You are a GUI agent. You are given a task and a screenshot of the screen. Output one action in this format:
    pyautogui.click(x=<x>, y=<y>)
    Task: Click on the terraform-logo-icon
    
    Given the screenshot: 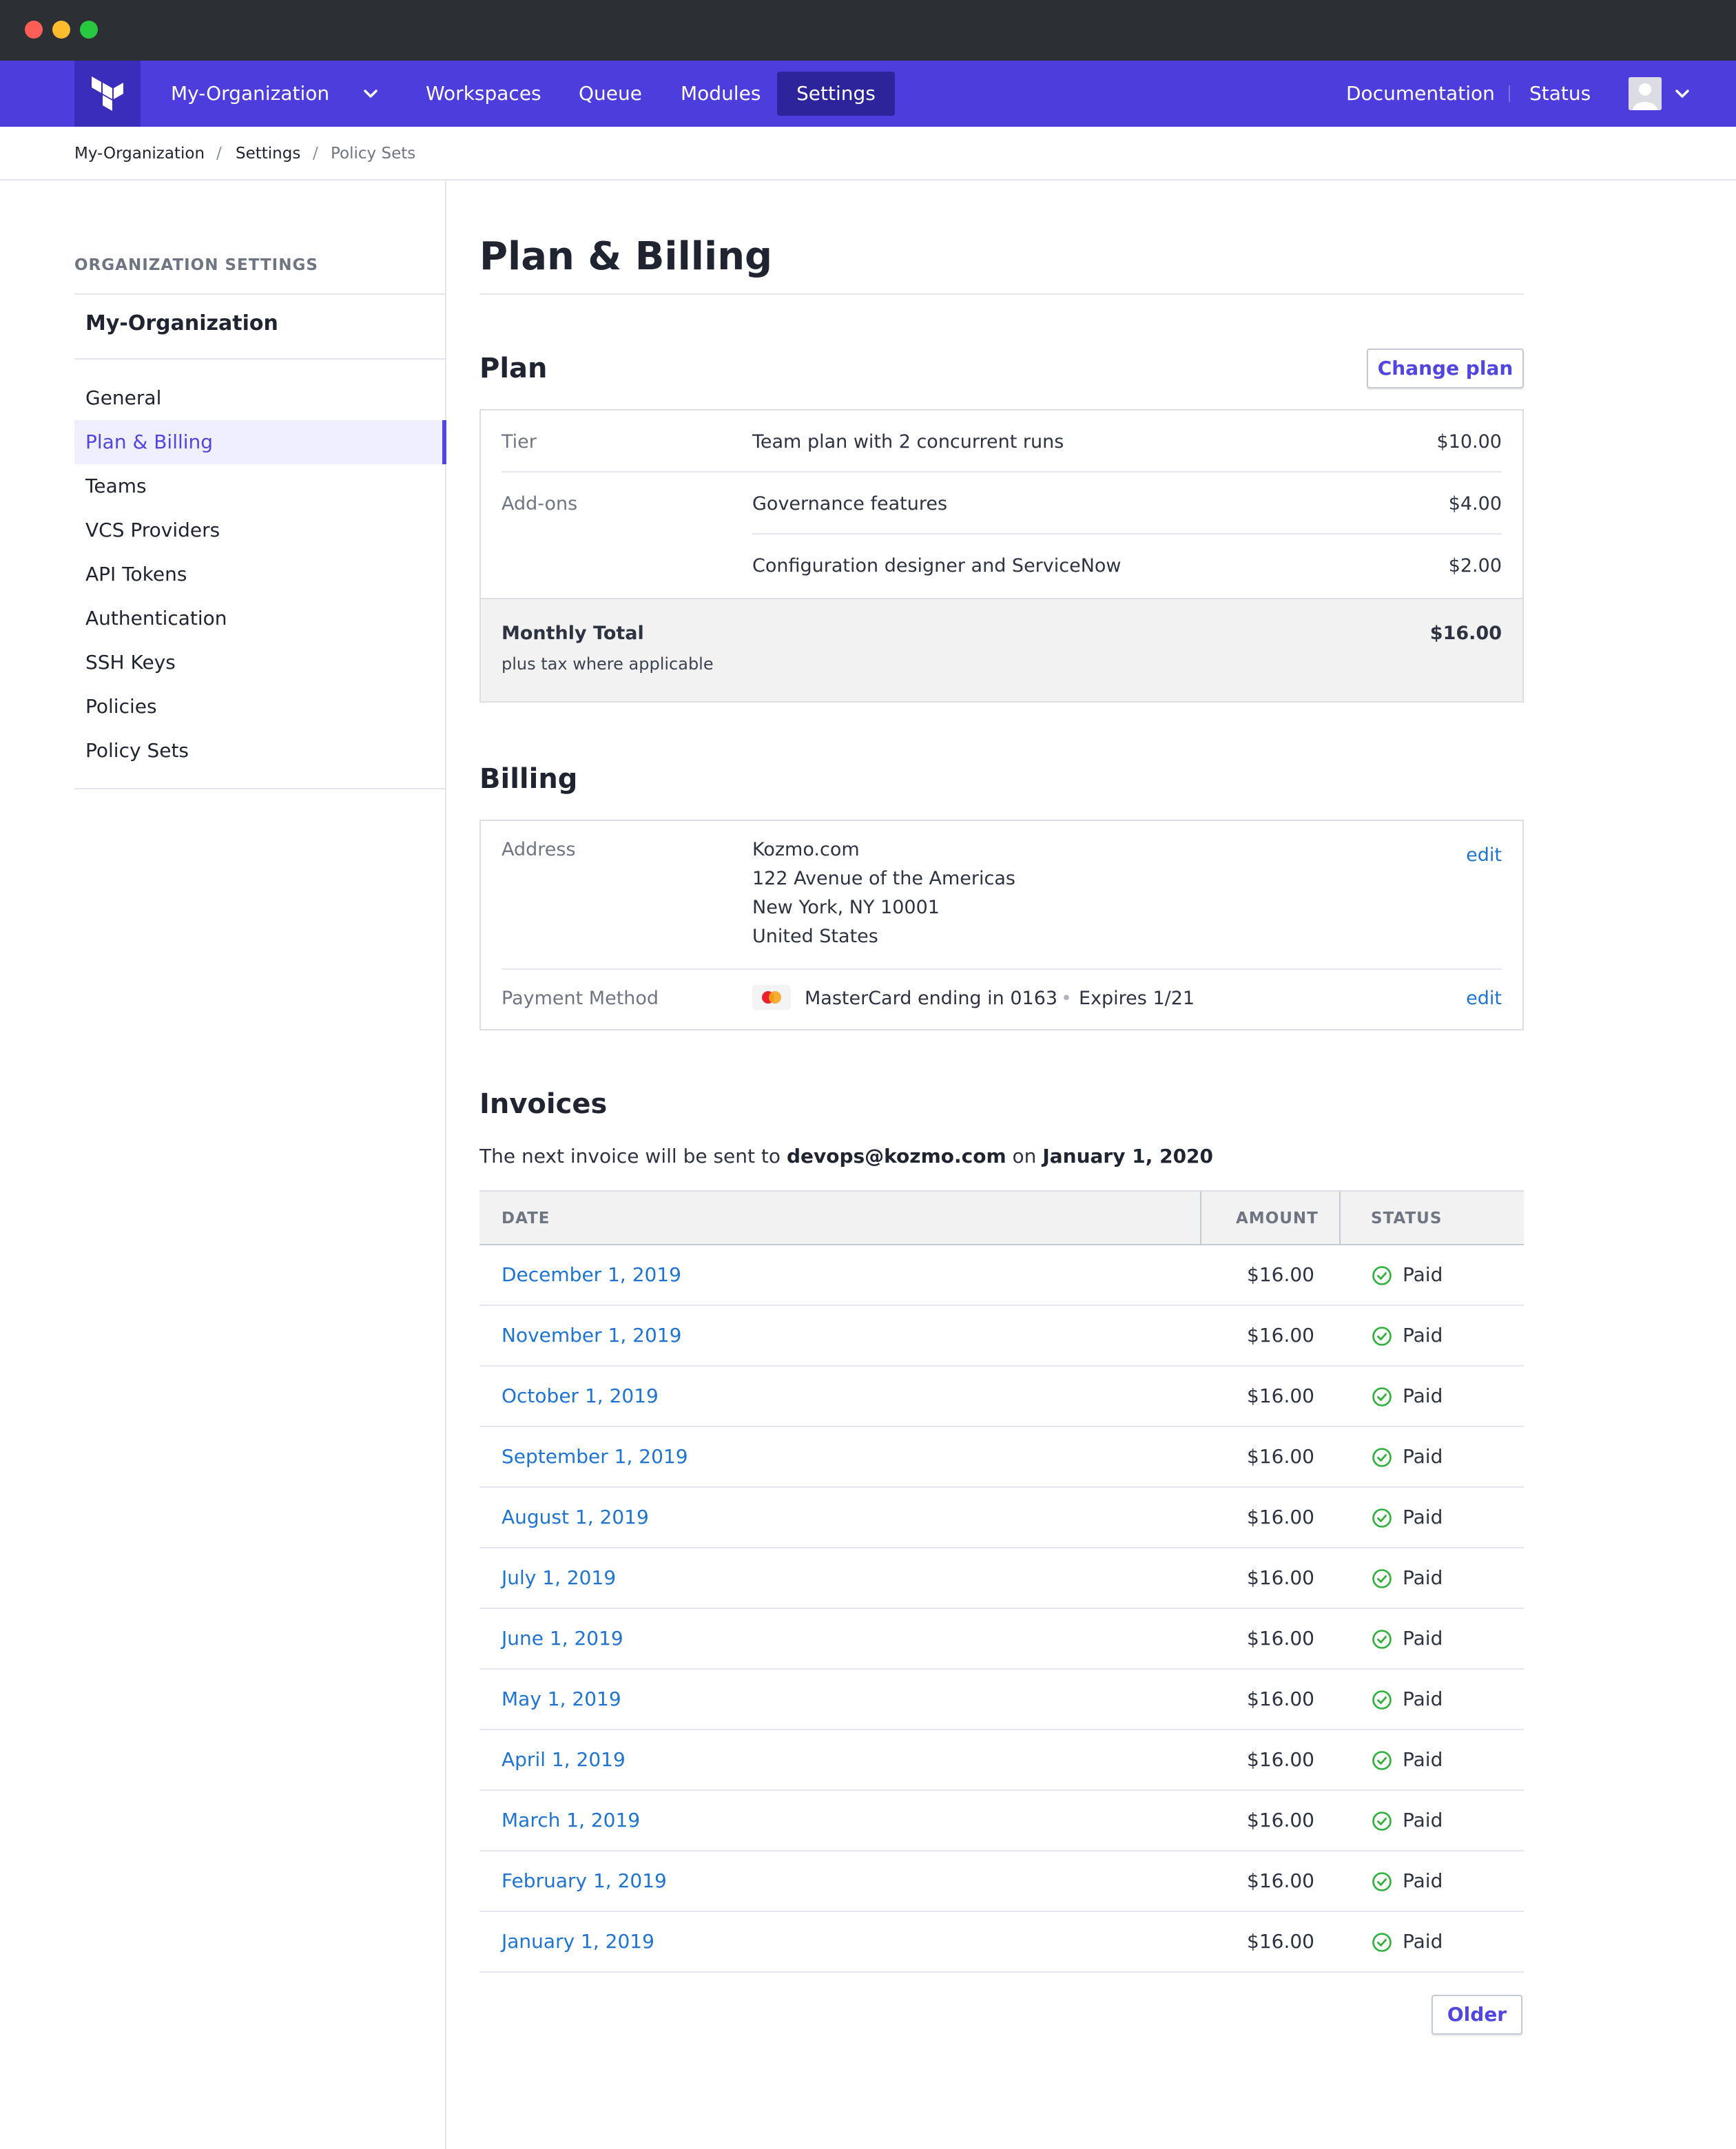 What is the action you would take?
    pyautogui.click(x=108, y=94)
    